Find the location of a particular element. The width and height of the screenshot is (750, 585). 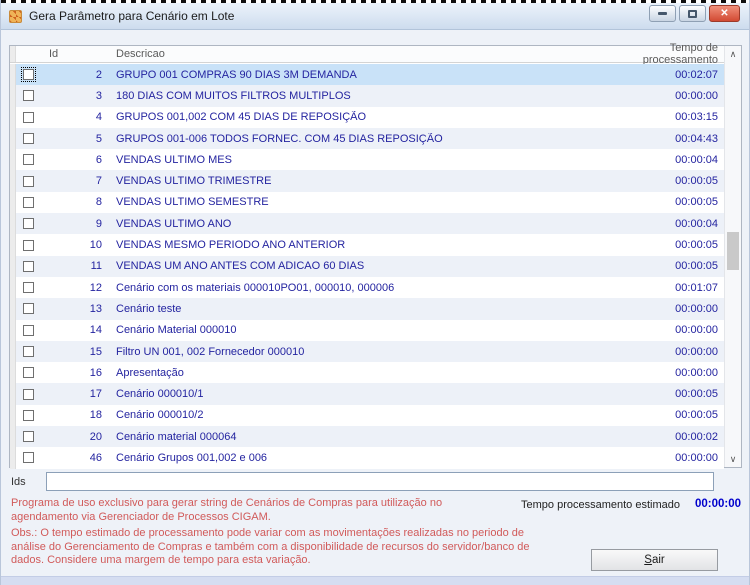

row-processing-time: 00:00:05 is located at coordinates (696, 245).